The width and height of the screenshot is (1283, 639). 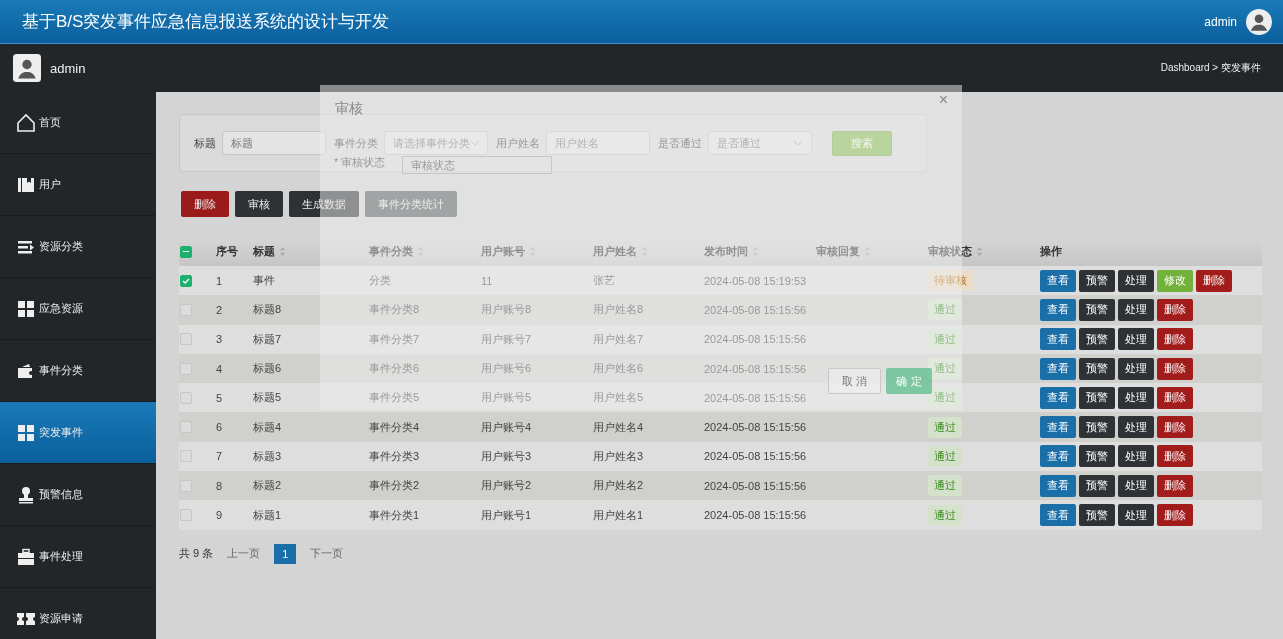 I want to click on sidebar-item: 应急资源, so click(x=78, y=309).